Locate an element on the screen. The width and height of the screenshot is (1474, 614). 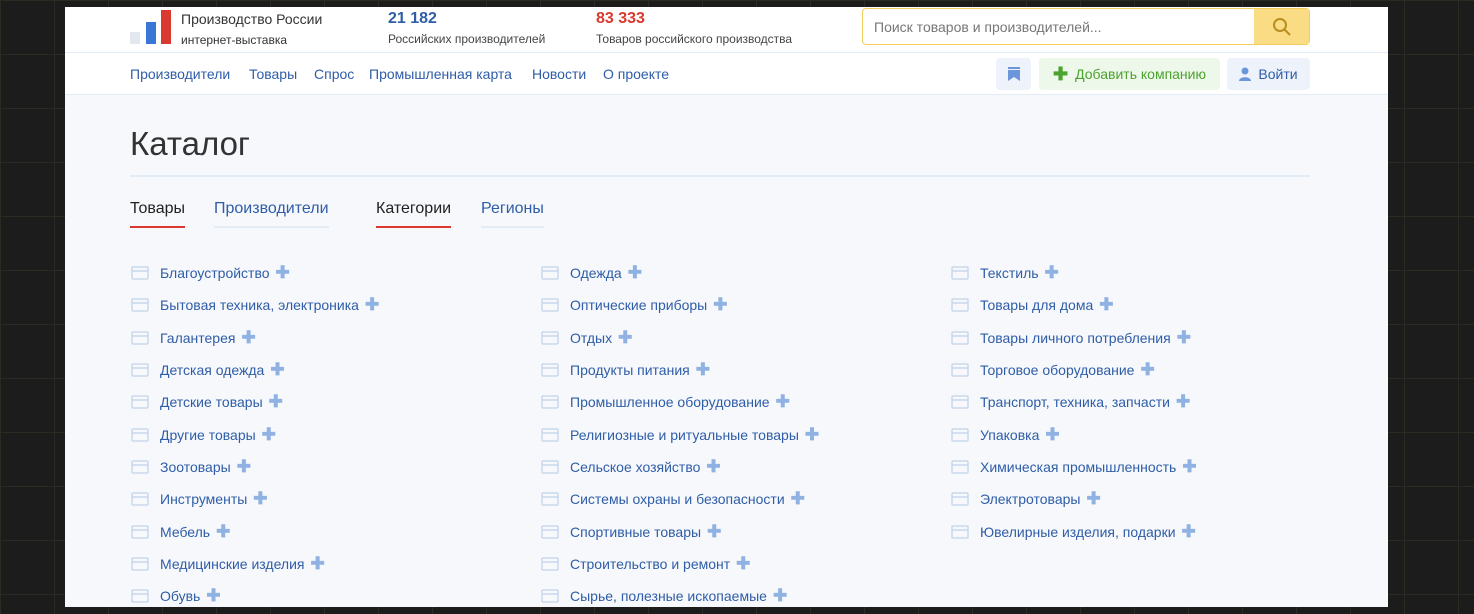
category-label: Другие товары is located at coordinates (208, 434).